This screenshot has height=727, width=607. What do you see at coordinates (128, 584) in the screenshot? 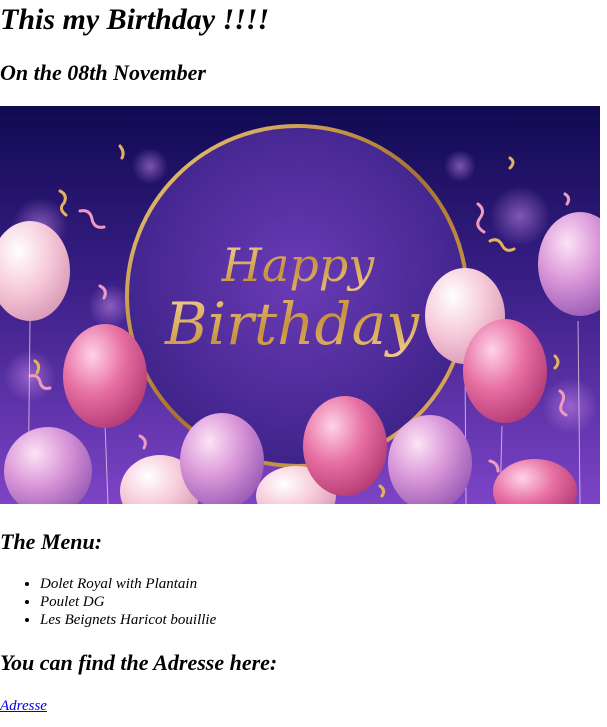
I see `menu-item: Dolet Royal with Plantain` at bounding box center [128, 584].